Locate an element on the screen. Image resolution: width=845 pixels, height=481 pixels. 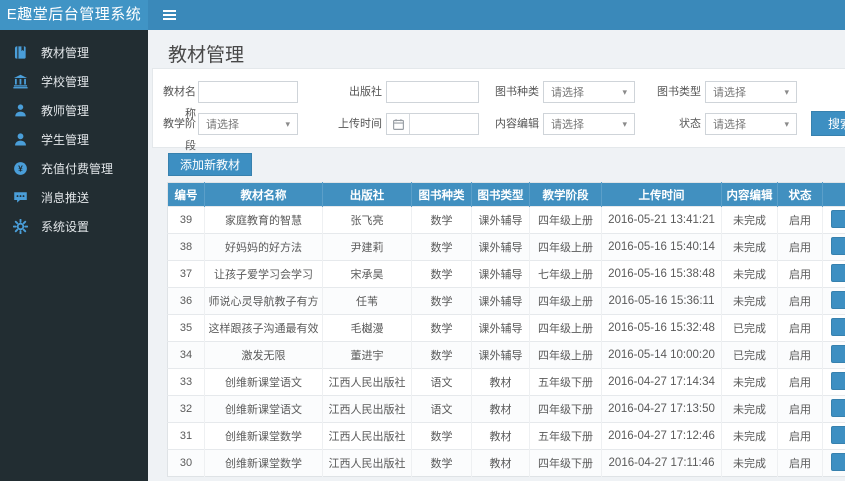
sidebar-item-label: 学生管理 is located at coordinates (65, 140).